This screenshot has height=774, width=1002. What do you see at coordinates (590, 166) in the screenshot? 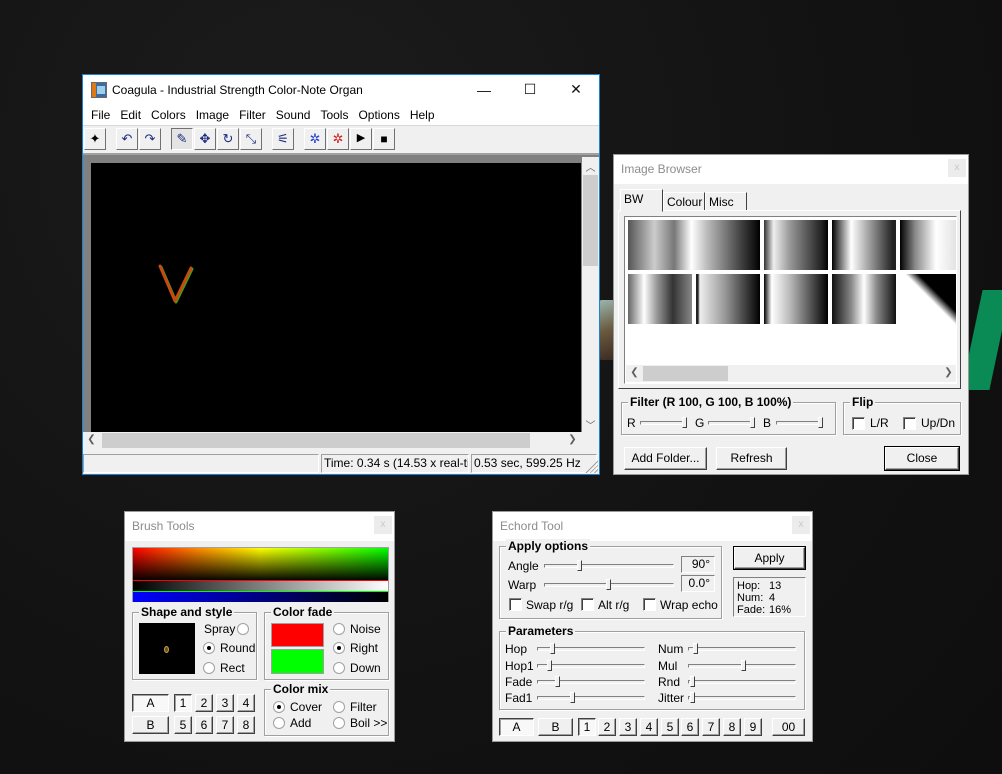
I see `scroll-up-icon: ︿` at bounding box center [590, 166].